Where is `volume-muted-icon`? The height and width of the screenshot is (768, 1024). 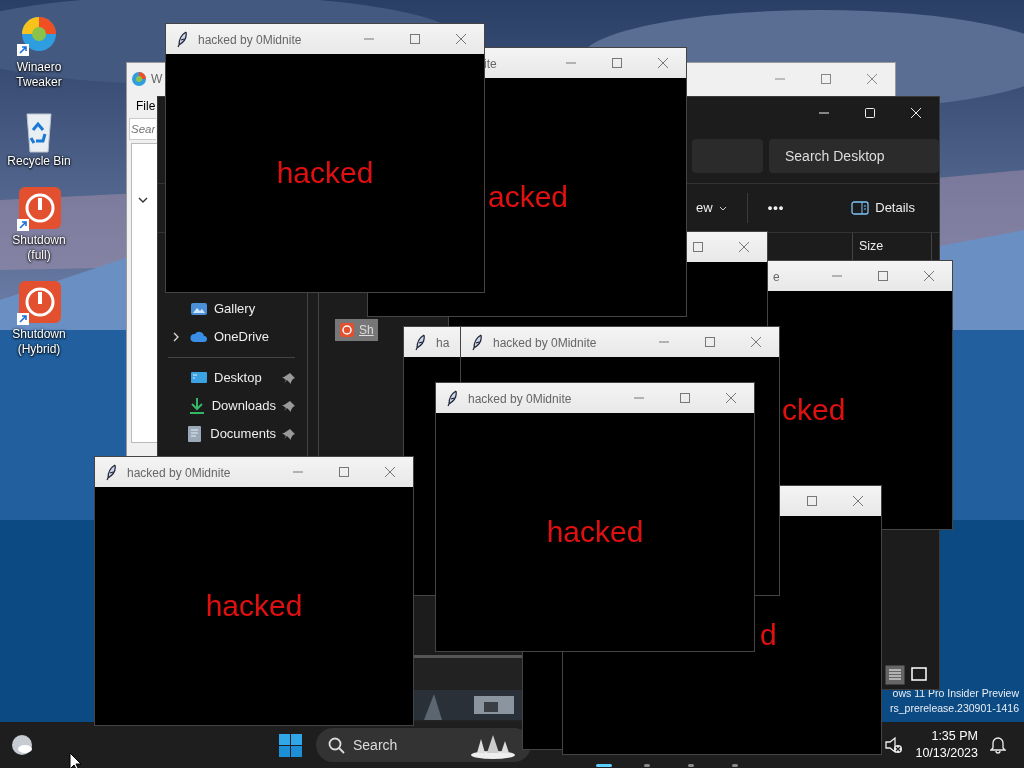 volume-muted-icon is located at coordinates (894, 745).